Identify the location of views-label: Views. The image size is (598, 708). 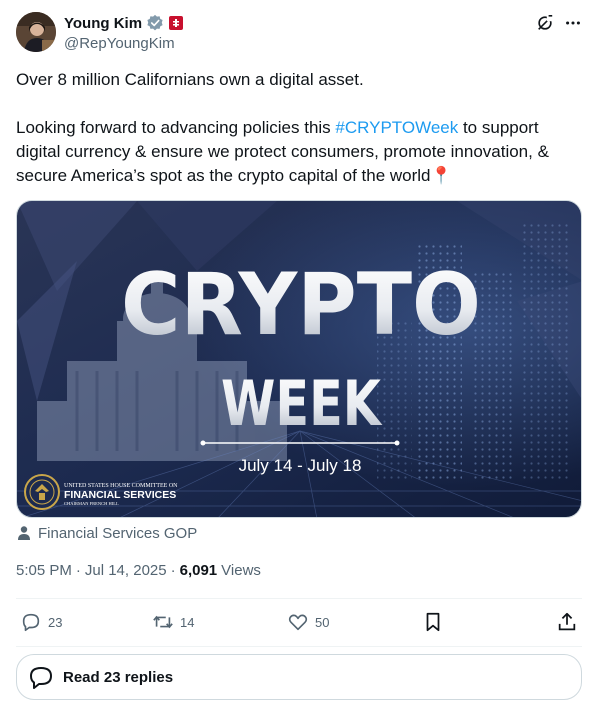
(241, 570).